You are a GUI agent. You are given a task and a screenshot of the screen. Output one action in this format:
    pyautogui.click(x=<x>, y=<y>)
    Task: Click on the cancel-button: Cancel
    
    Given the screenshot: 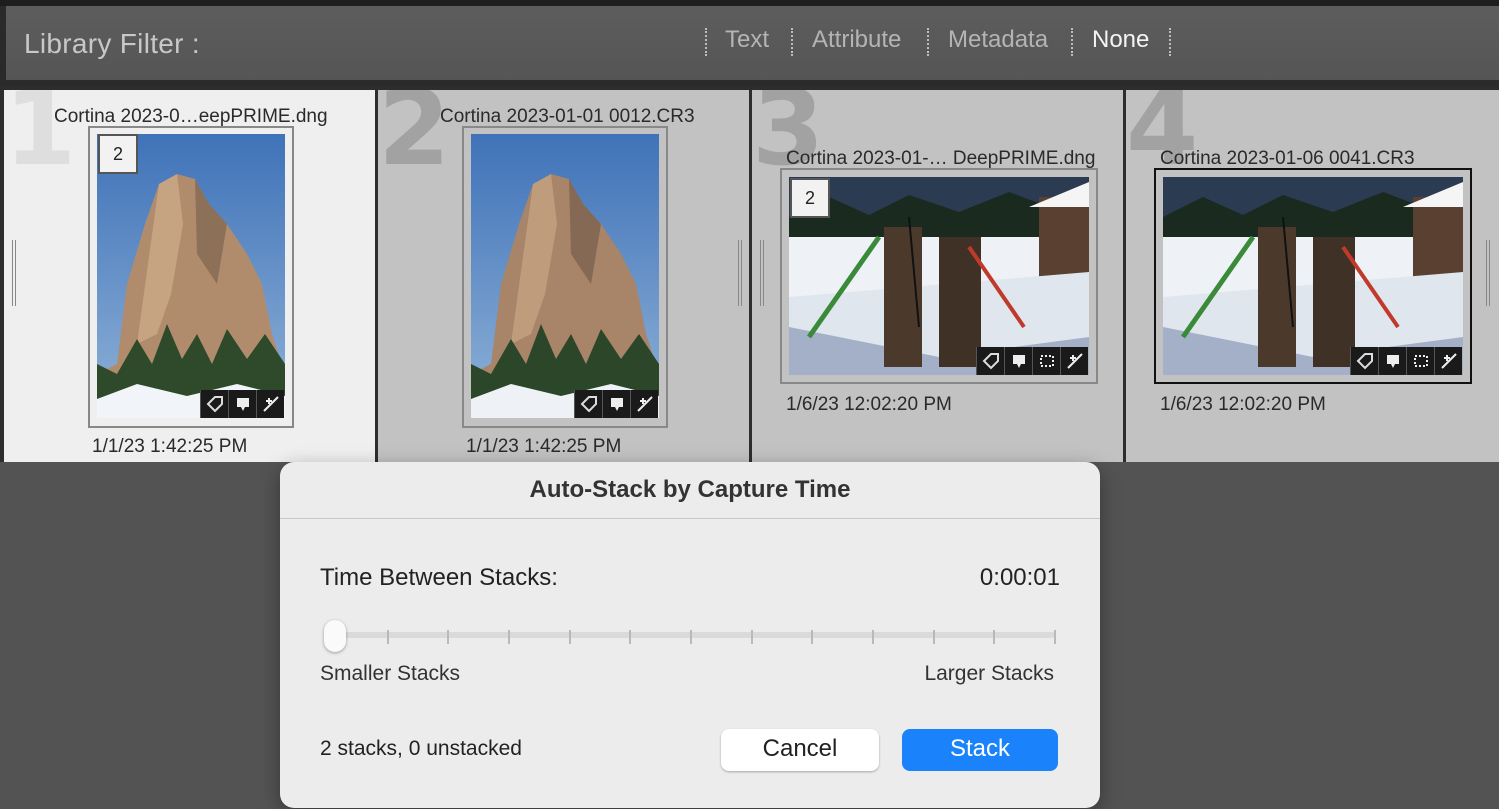 What is the action you would take?
    pyautogui.click(x=800, y=750)
    